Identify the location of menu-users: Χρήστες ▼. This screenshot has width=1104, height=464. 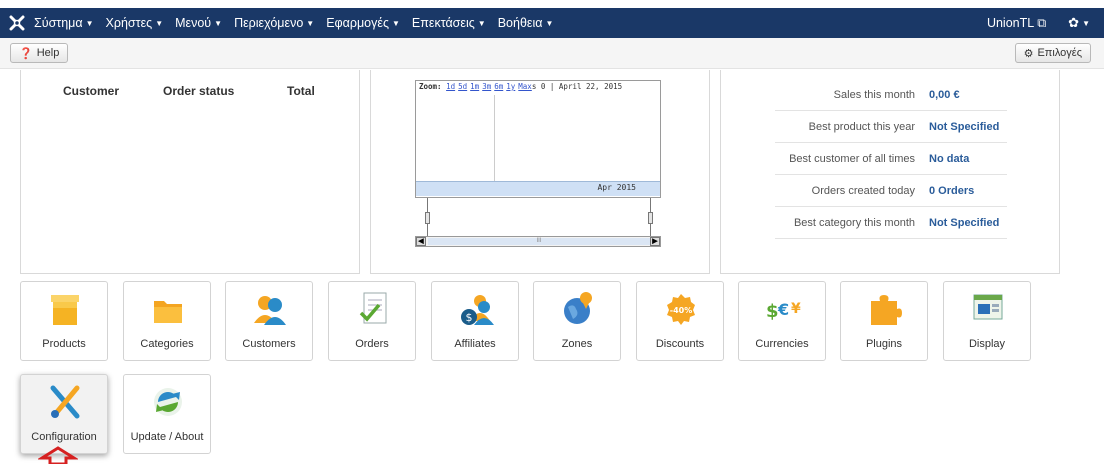
(135, 23).